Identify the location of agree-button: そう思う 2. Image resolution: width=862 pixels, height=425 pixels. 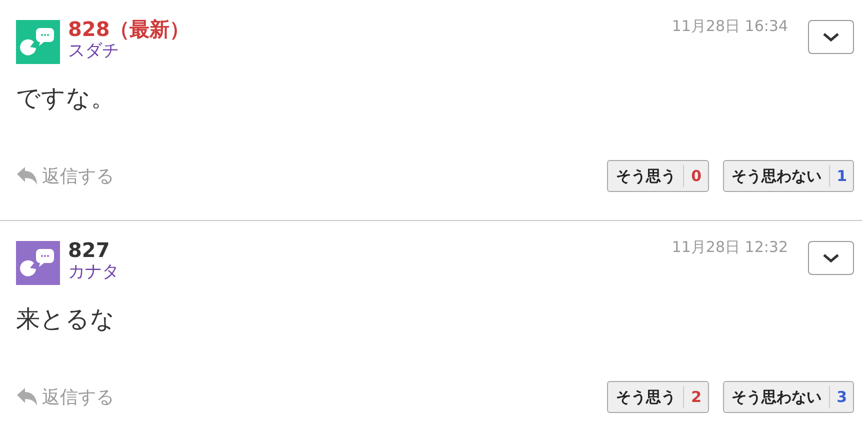
(658, 397).